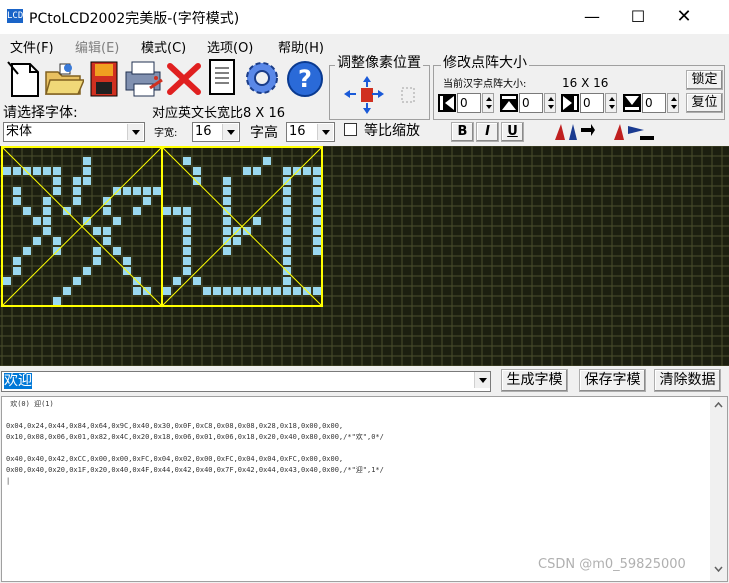 This screenshot has width=729, height=583. Describe the element at coordinates (487, 132) in the screenshot. I see `italic-button: I` at that location.